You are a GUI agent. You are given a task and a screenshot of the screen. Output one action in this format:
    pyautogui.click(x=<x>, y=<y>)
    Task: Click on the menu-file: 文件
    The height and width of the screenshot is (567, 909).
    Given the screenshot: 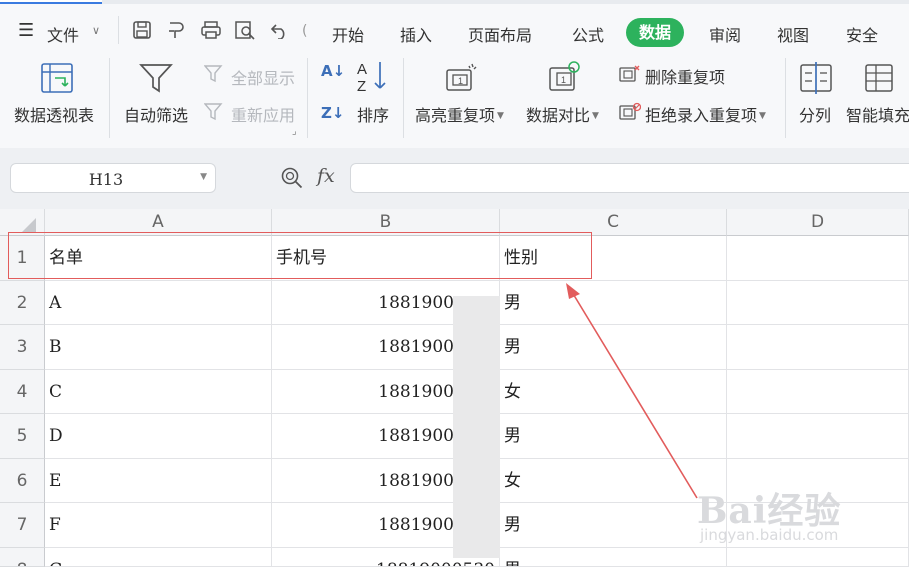 What is the action you would take?
    pyautogui.click(x=63, y=34)
    